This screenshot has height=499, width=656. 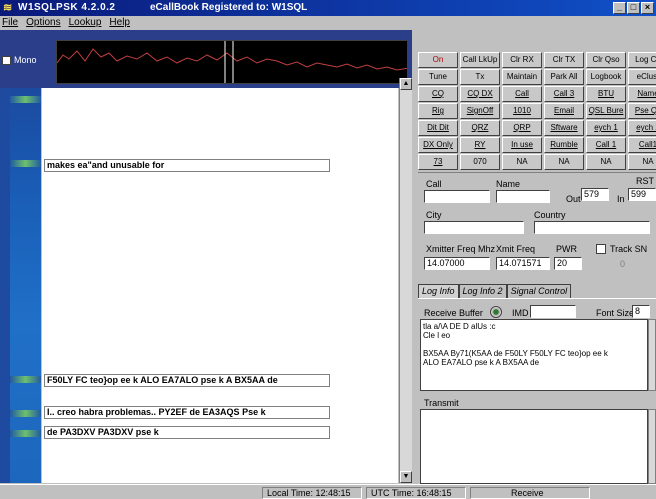 What do you see at coordinates (474, 227) in the screenshot?
I see `city-input` at bounding box center [474, 227].